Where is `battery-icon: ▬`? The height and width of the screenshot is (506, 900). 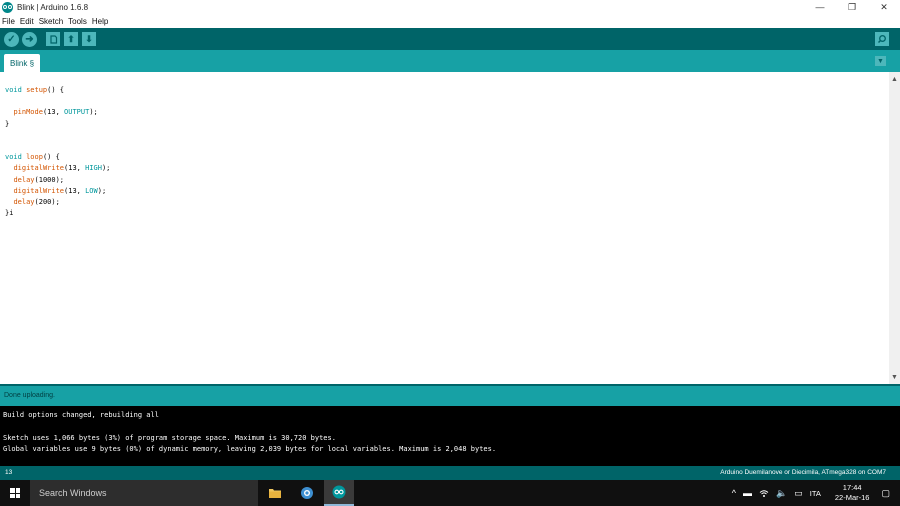
battery-icon: ▬ is located at coordinates (747, 493).